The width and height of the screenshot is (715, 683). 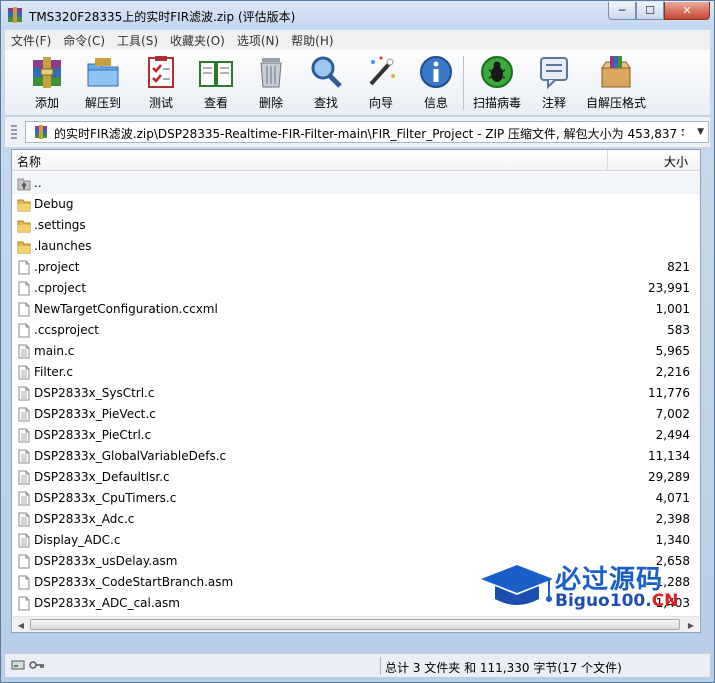 I want to click on file-row: Debug, so click(x=356, y=204).